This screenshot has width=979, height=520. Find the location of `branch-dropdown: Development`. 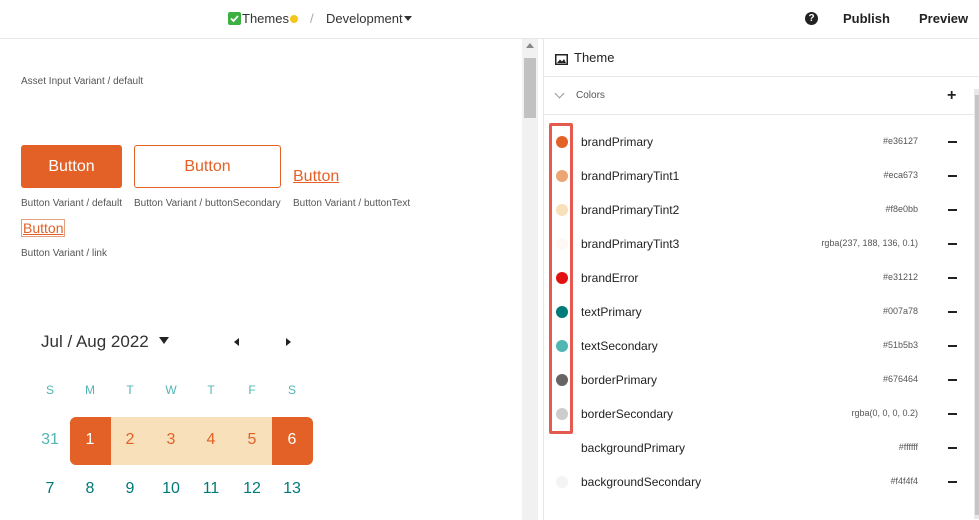

branch-dropdown: Development is located at coordinates (364, 18).